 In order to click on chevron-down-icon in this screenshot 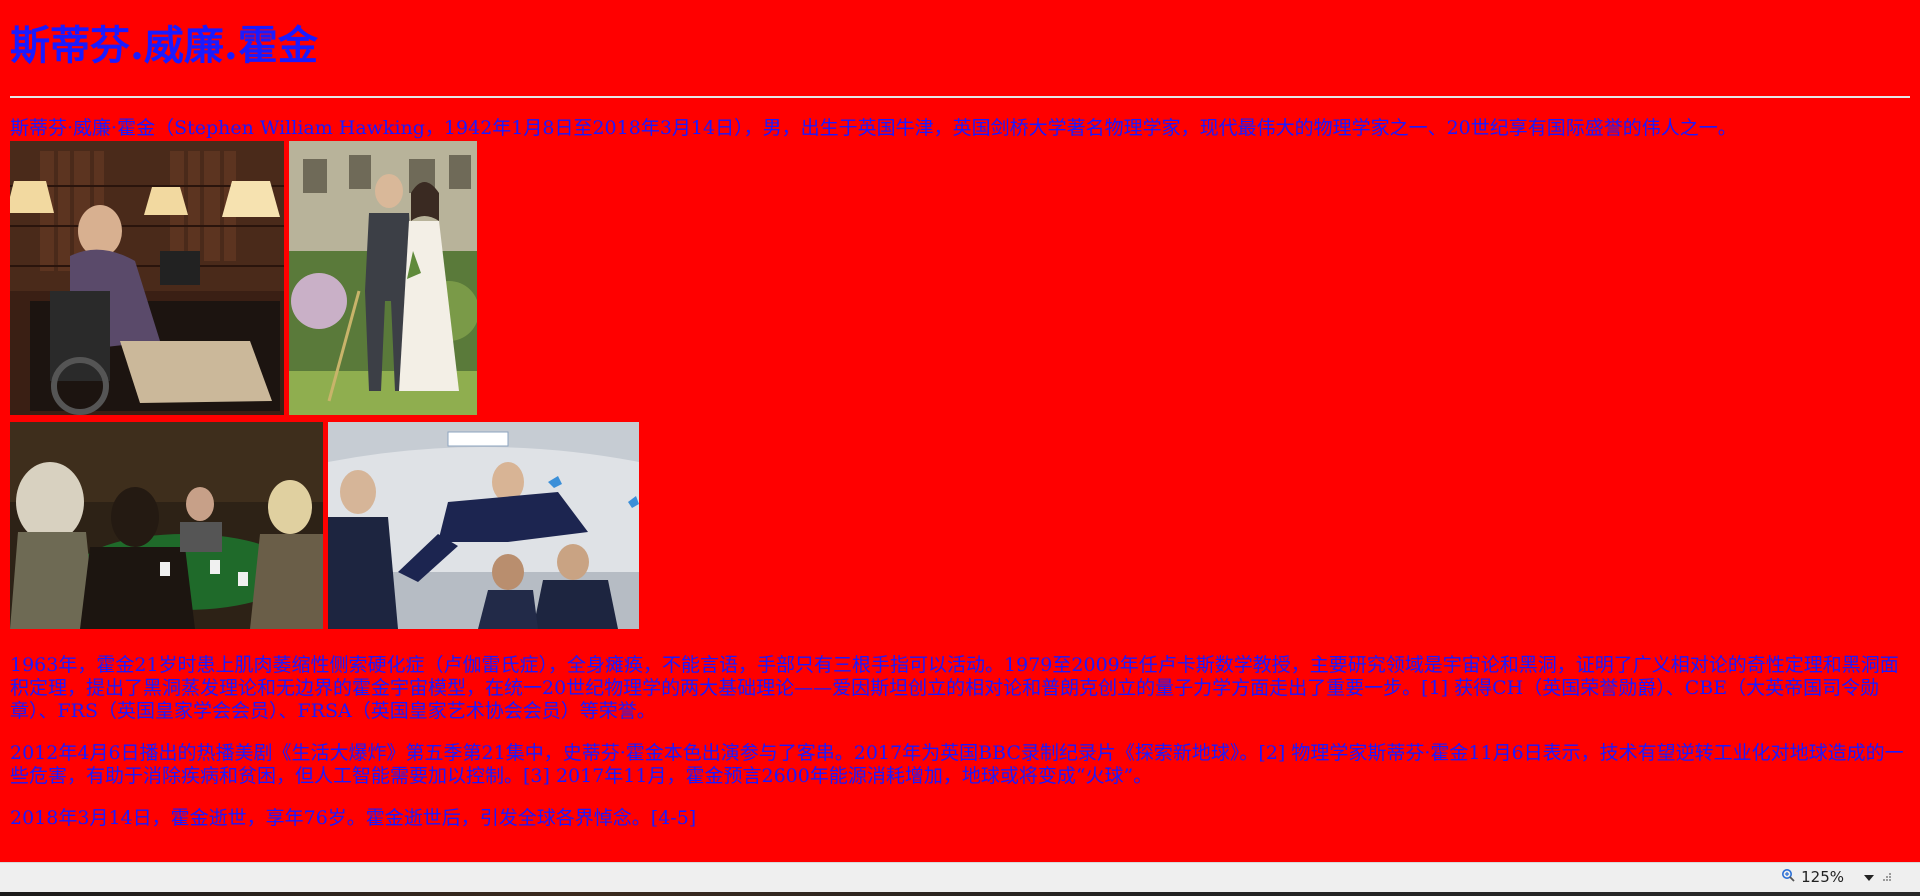, I will do `click(1869, 877)`.